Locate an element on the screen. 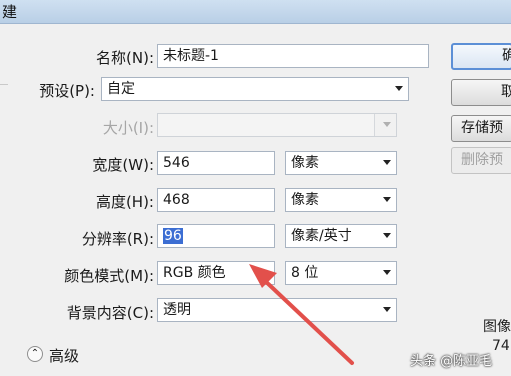 The height and width of the screenshot is (376, 511). preset-value: 自定 is located at coordinates (121, 89).